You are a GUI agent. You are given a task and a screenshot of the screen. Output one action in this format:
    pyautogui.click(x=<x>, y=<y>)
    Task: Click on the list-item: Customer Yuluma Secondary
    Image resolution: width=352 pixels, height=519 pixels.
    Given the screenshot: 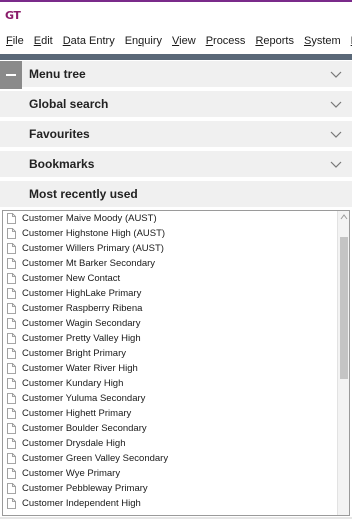 What is the action you would take?
    pyautogui.click(x=169, y=398)
    